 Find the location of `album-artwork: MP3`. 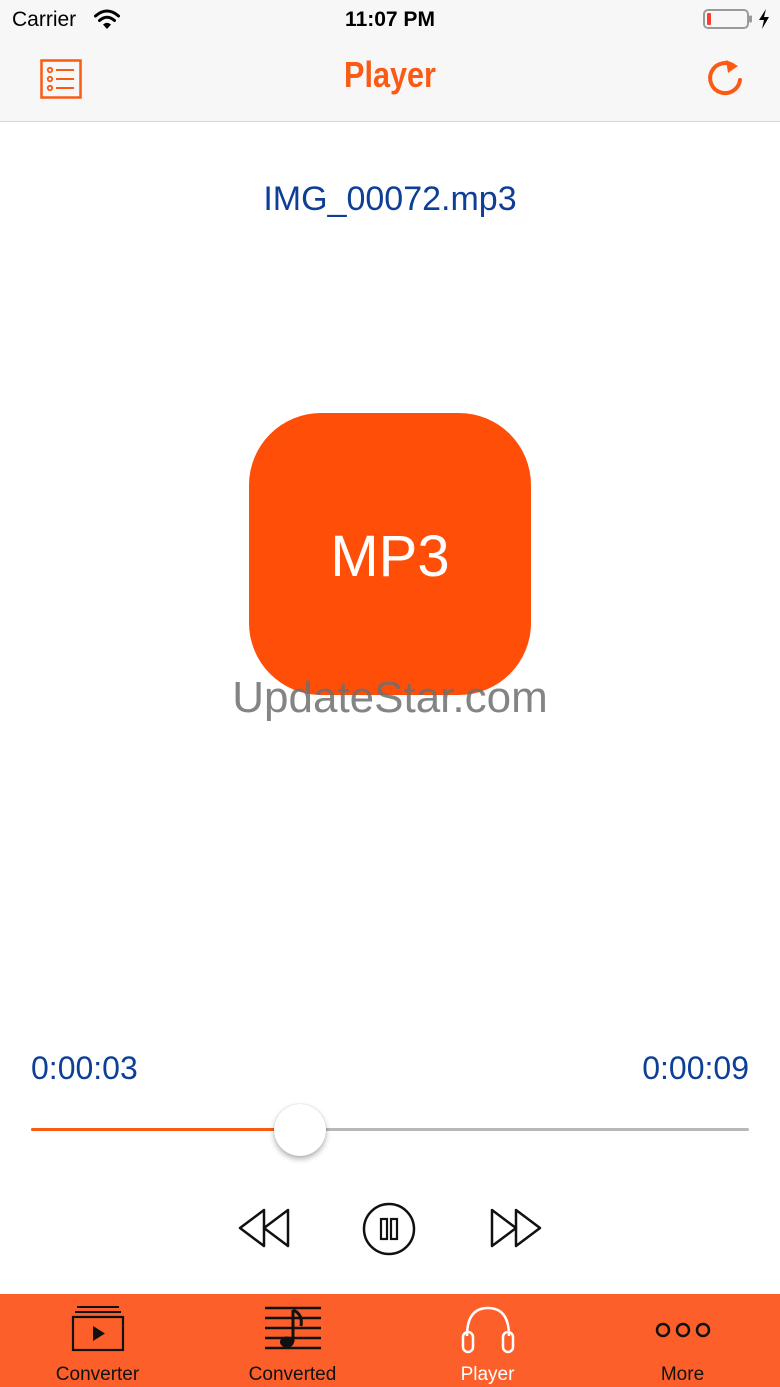

album-artwork: MP3 is located at coordinates (390, 554).